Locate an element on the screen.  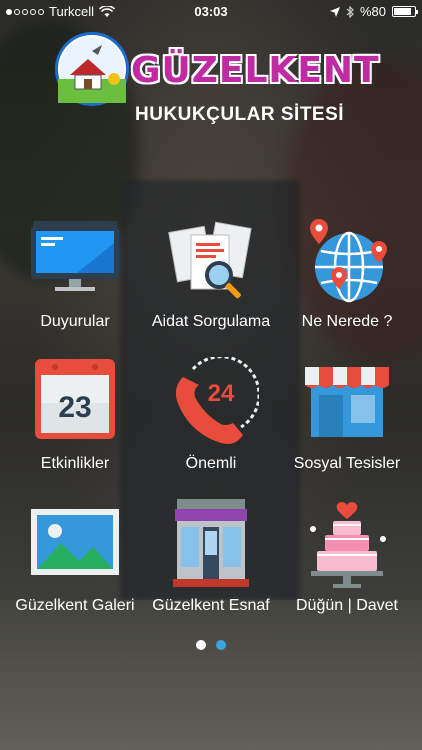
tile-aidat-sorgulama: Aidat Sorgulama is located at coordinates (211, 273).